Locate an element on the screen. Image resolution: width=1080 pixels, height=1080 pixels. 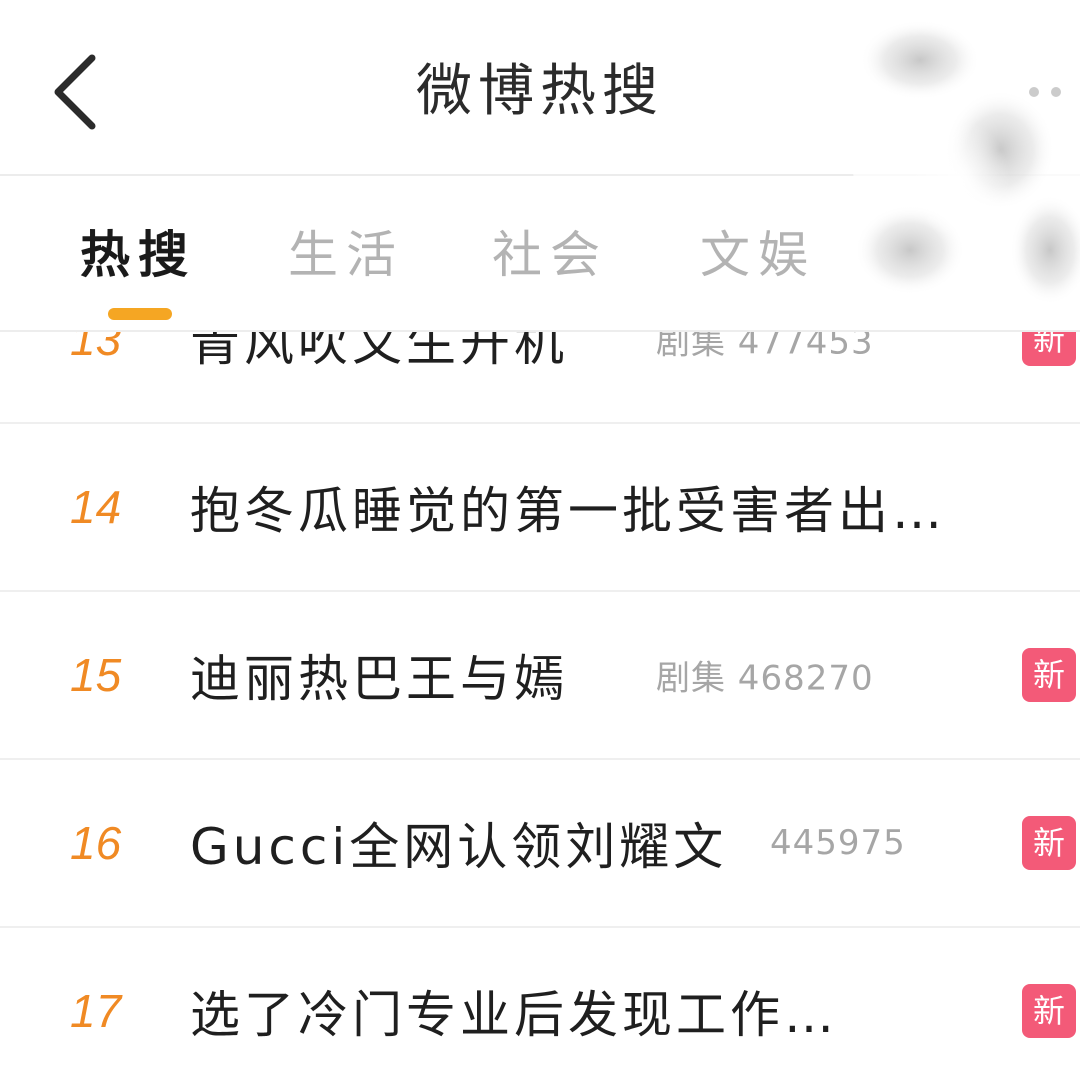
category-tabs: 热搜 生活 社会 文娱 is located at coordinates (540, 254).